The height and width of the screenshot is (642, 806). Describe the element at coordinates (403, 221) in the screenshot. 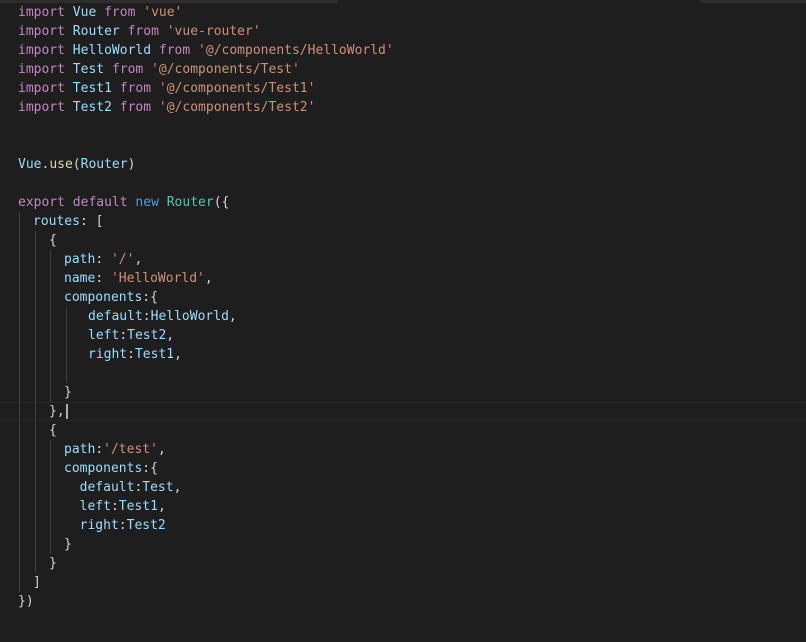

I see `code-line: routes: [` at that location.